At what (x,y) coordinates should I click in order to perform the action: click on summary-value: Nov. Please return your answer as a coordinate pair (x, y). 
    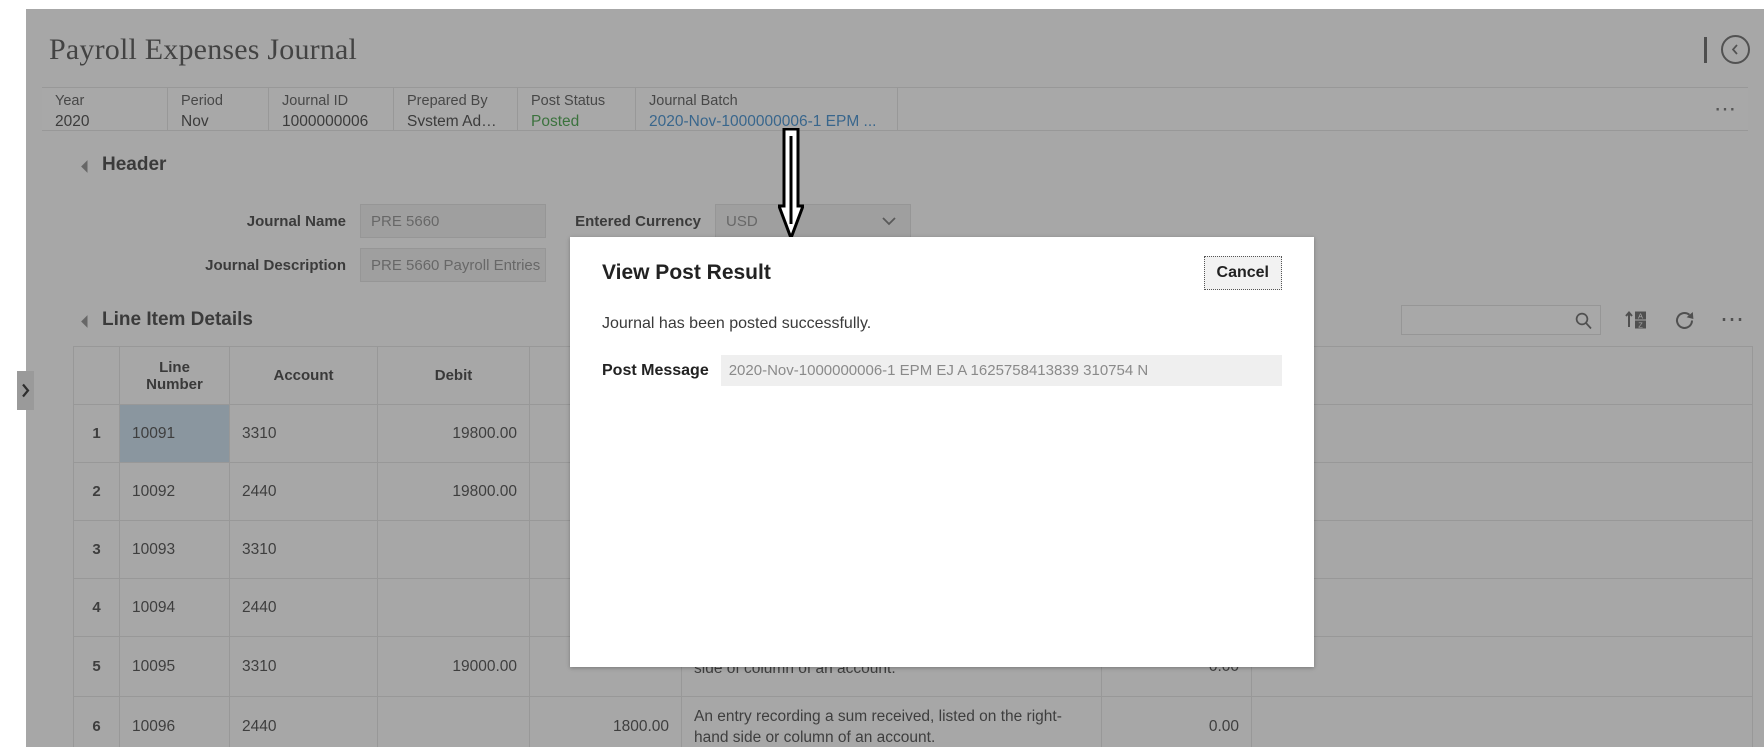
    Looking at the image, I should click on (195, 119).